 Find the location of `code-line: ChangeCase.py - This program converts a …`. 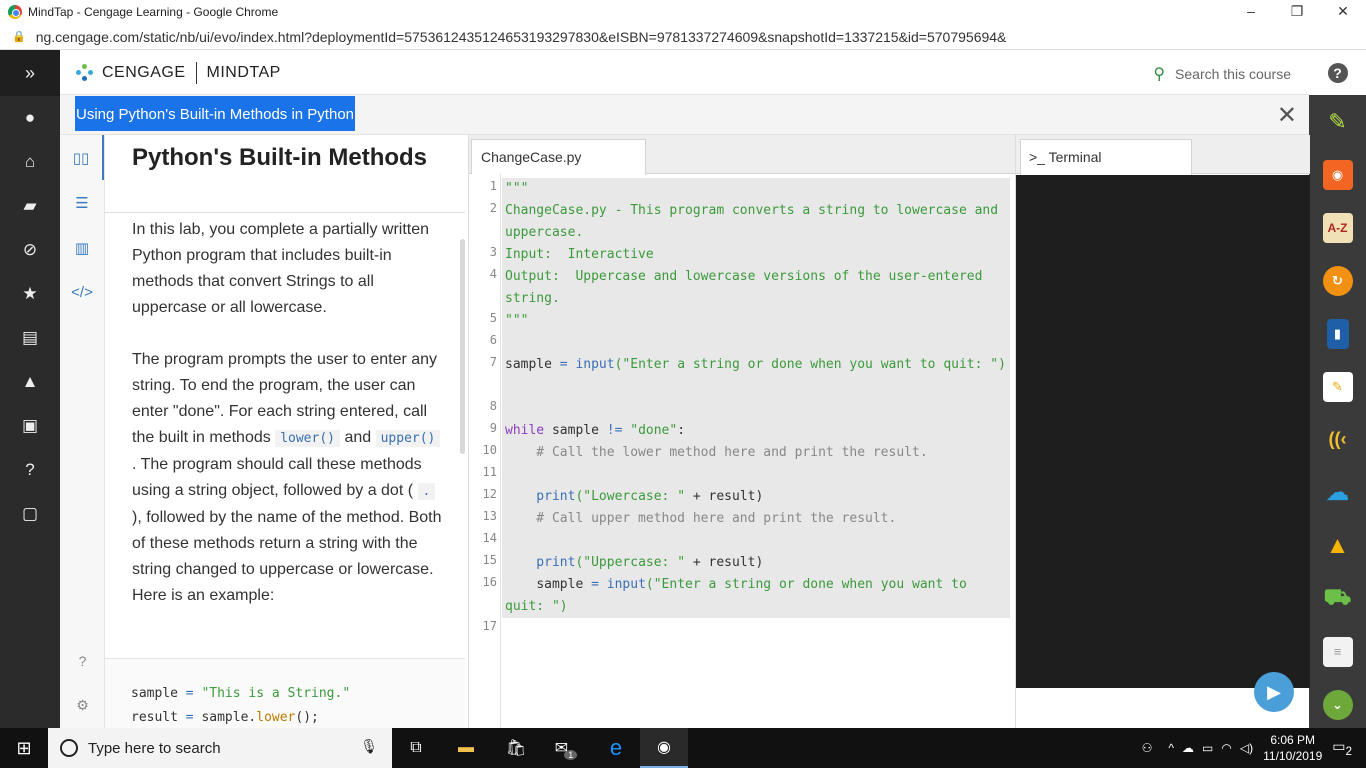

code-line: ChangeCase.py - This program converts a … is located at coordinates (756, 222).